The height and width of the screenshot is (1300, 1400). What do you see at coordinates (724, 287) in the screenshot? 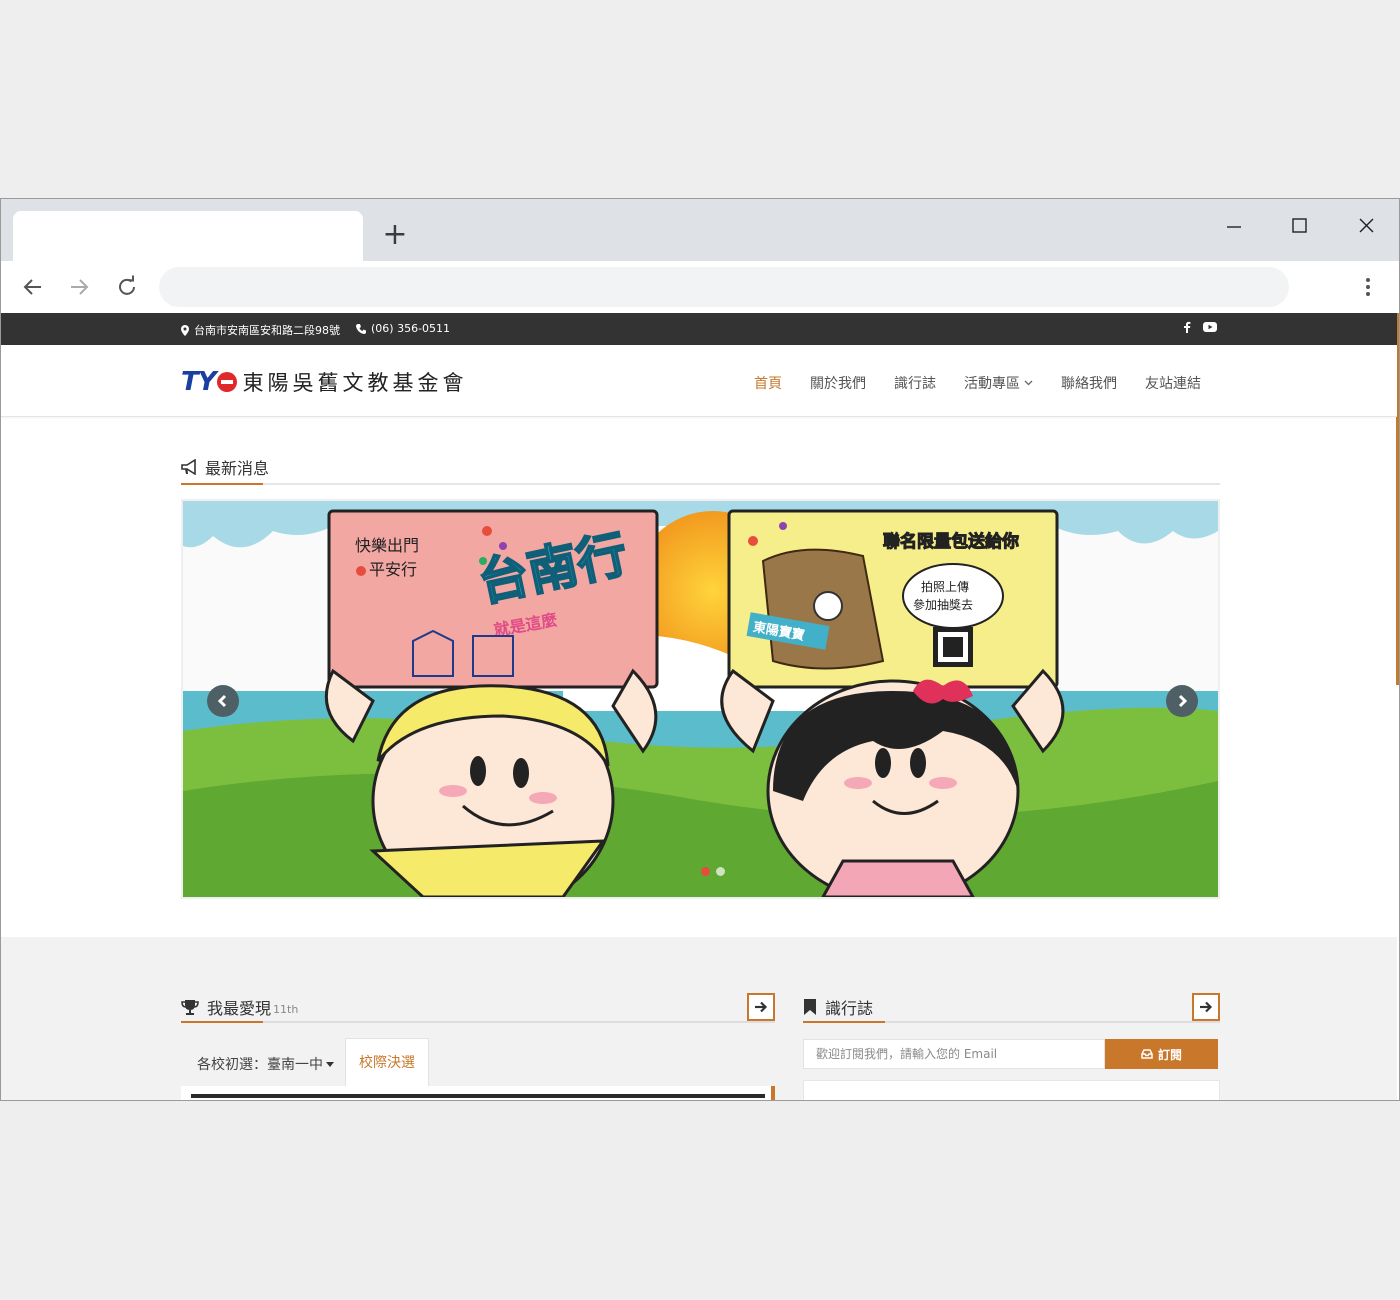
I see `address-bar` at bounding box center [724, 287].